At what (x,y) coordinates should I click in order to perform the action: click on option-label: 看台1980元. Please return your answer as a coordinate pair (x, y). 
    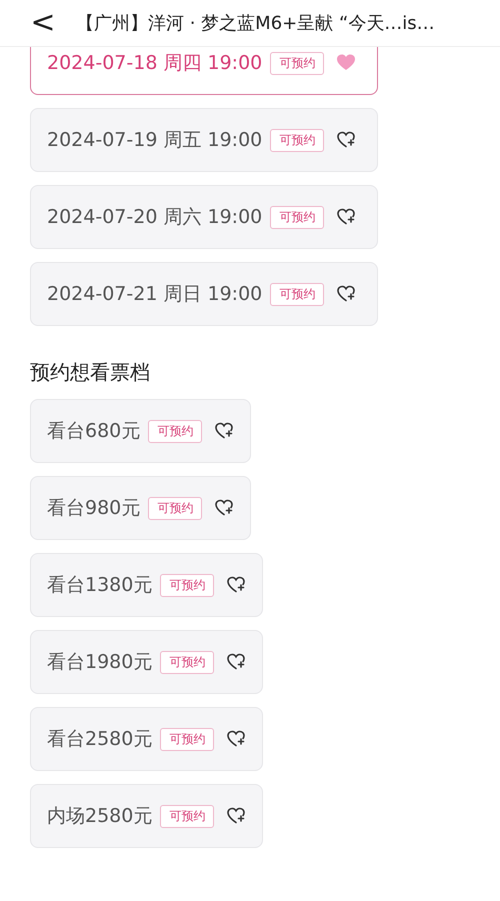
    Looking at the image, I should click on (99, 662).